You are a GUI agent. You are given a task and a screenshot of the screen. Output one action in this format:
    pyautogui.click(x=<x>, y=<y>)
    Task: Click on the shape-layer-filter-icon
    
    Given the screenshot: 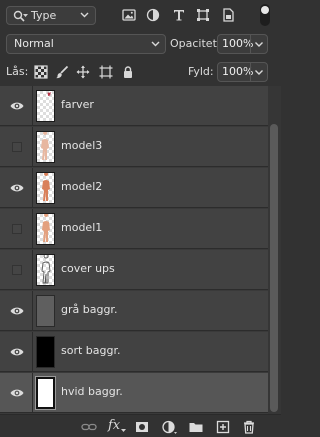 What is the action you would take?
    pyautogui.click(x=203, y=15)
    